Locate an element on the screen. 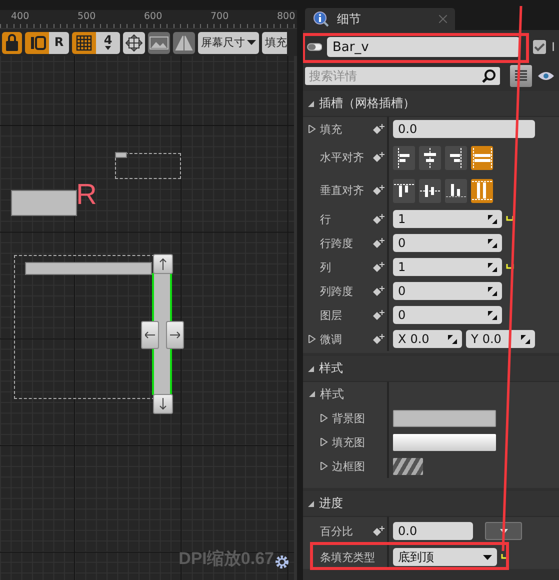 This screenshot has height=580, width=559. down-arrow-icon is located at coordinates (163, 404).